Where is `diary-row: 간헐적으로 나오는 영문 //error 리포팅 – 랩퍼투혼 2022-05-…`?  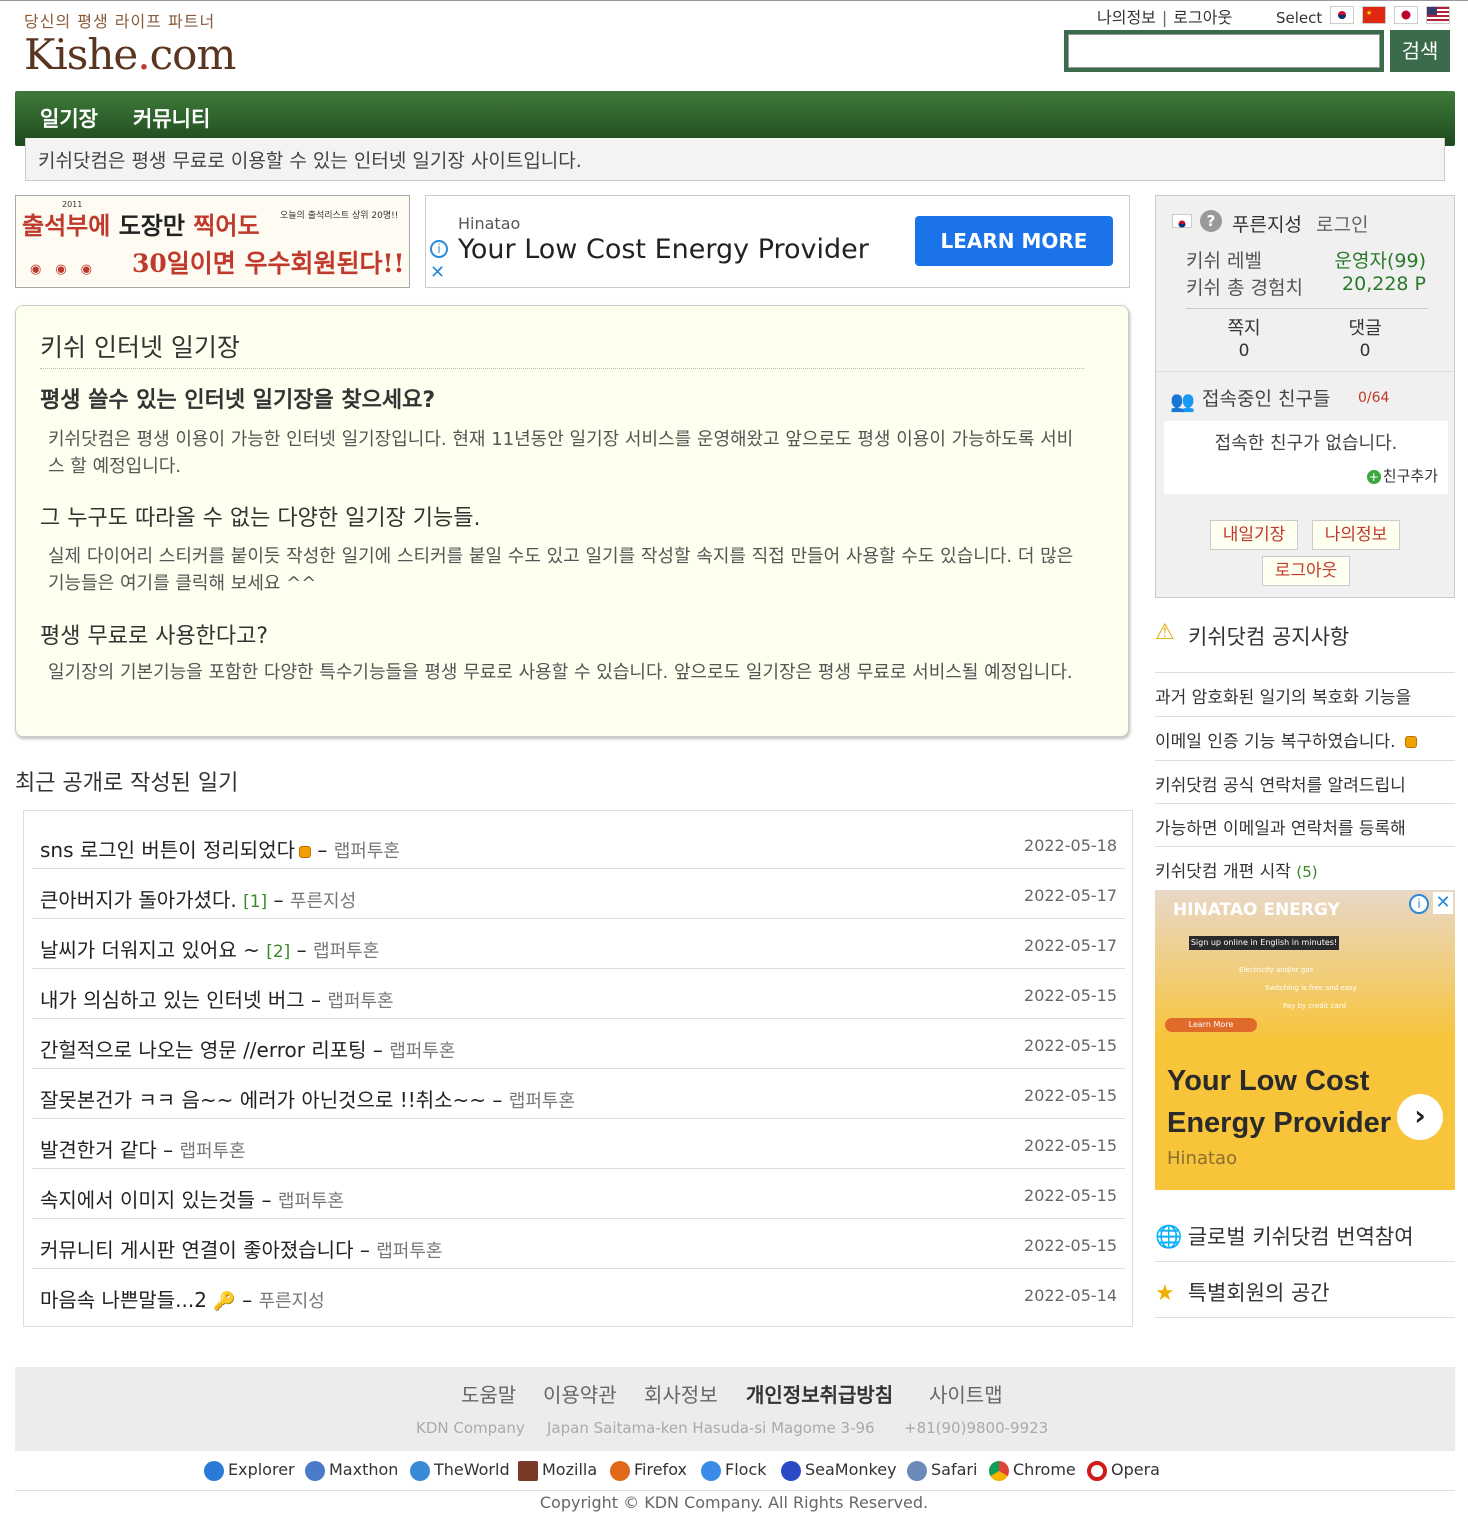
diary-row: 간헐적으로 나오는 영문 //error 리포팅 – 랩퍼투혼 2022-05-… is located at coordinates (578, 1044).